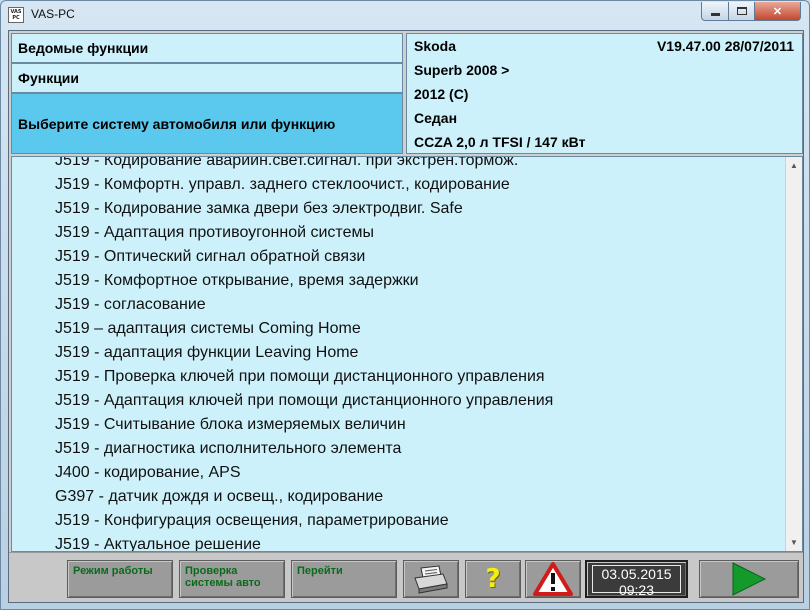 This screenshot has height=610, width=810. What do you see at coordinates (113, 571) in the screenshot?
I see `operating-mode-label: Режим работы` at bounding box center [113, 571].